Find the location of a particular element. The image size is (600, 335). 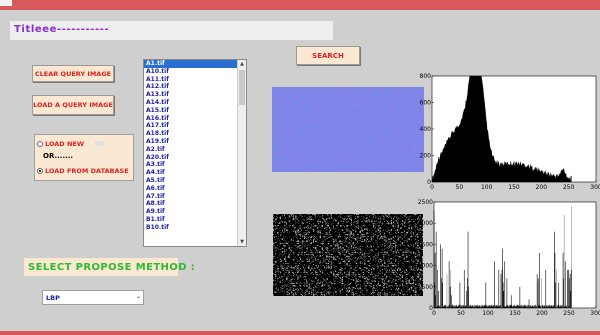

y-tick-label: 800 is located at coordinates (426, 76).